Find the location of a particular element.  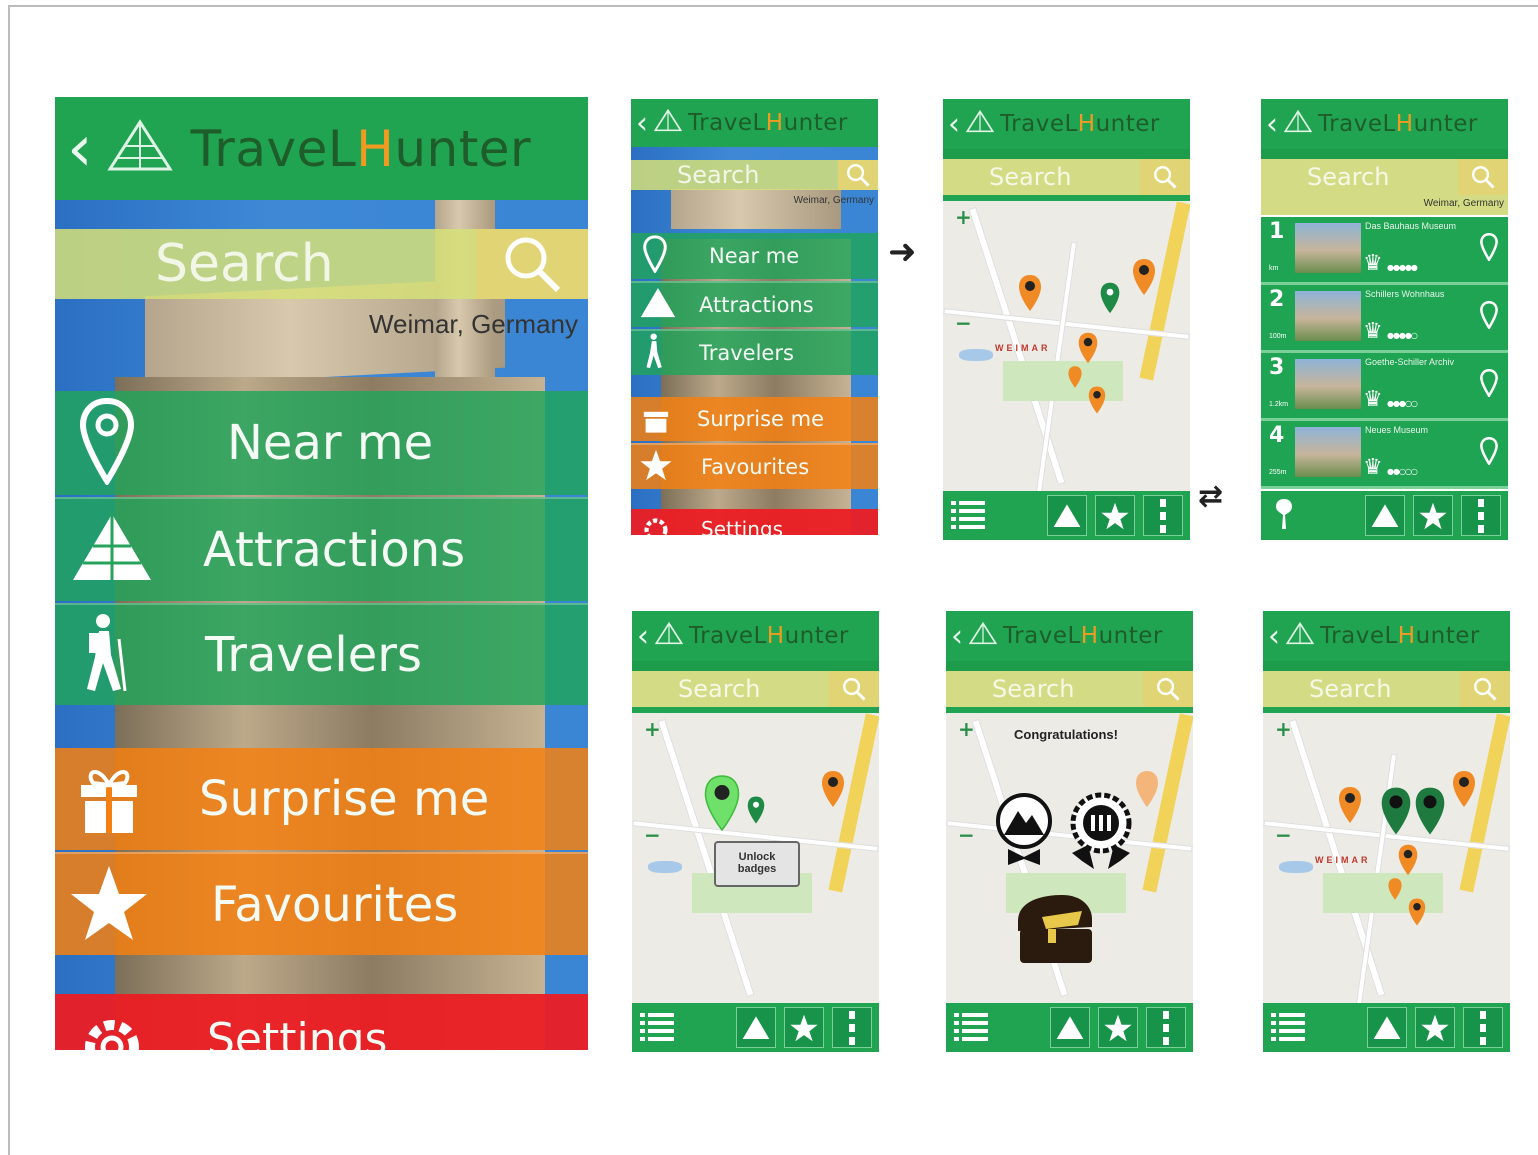

map-view: + − Congratulations! is located at coordinates (1069, 858).